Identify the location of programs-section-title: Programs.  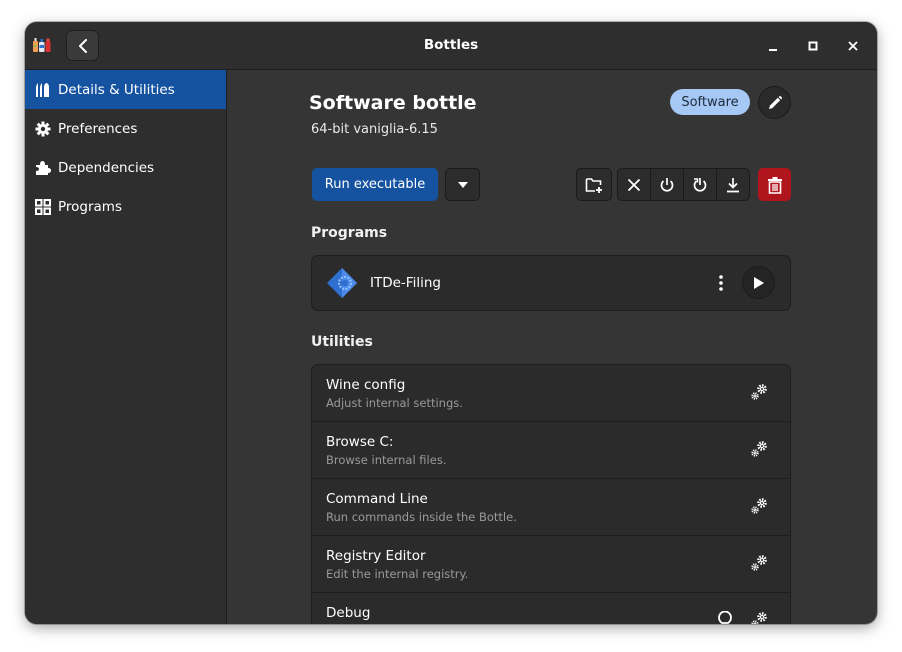
(349, 233).